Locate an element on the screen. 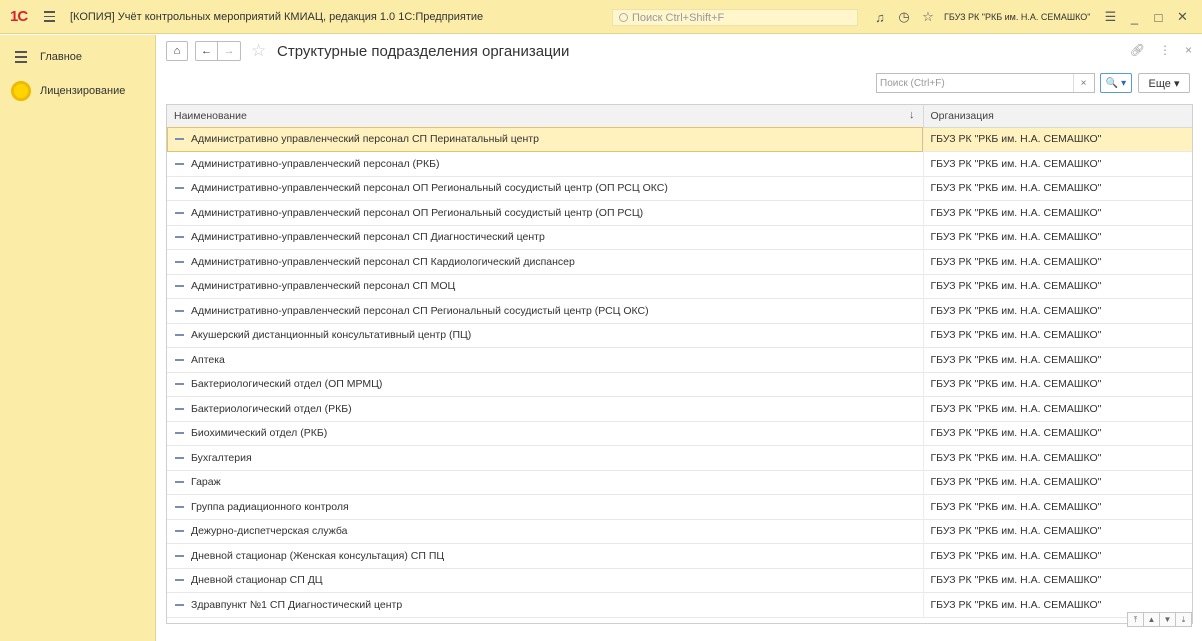 The height and width of the screenshot is (641, 1202). 1c-logo: 1С is located at coordinates (23, 16).